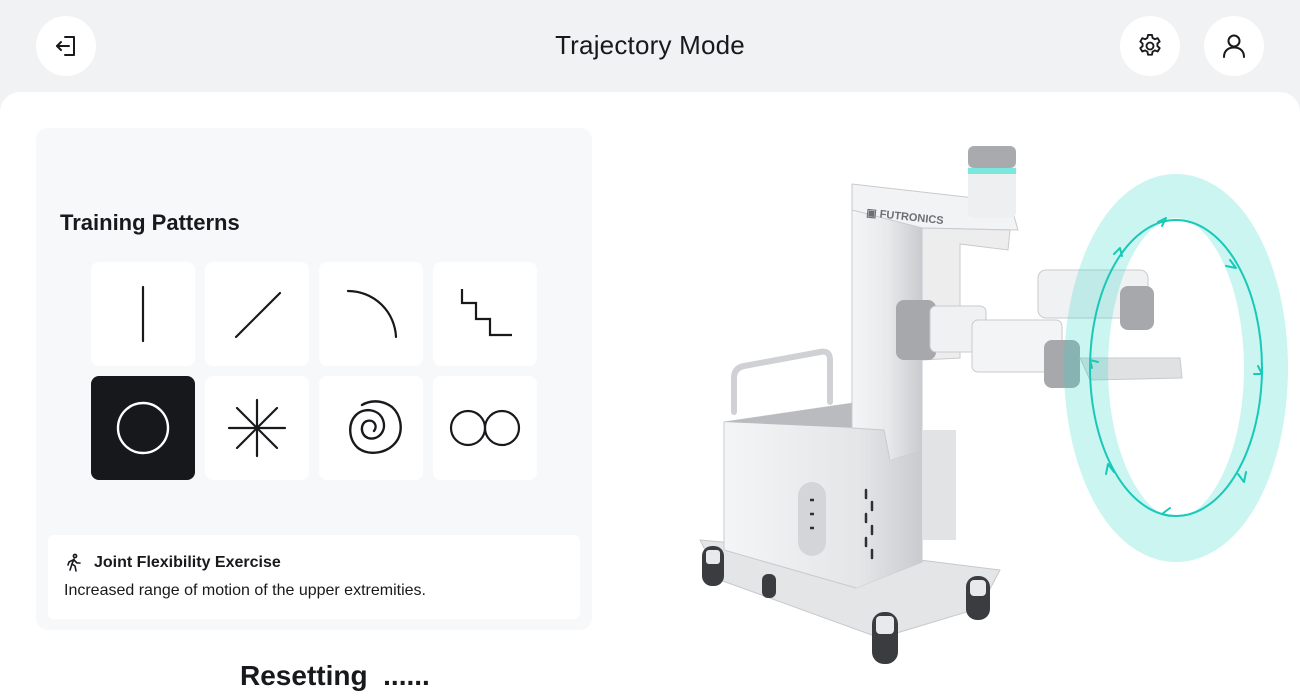  I want to click on exercise-title: Joint Flexibility Exercise, so click(187, 562).